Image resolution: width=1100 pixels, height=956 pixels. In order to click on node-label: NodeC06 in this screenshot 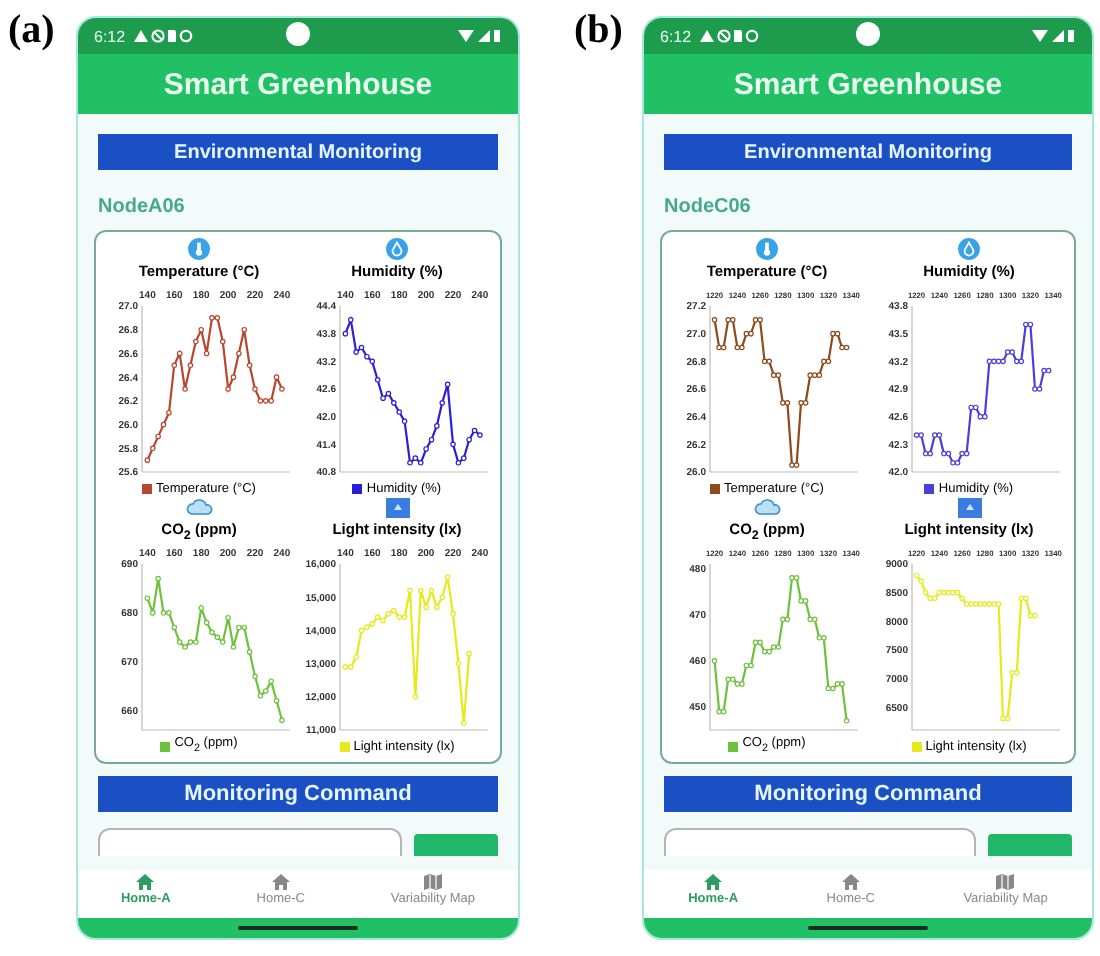, I will do `click(708, 209)`.